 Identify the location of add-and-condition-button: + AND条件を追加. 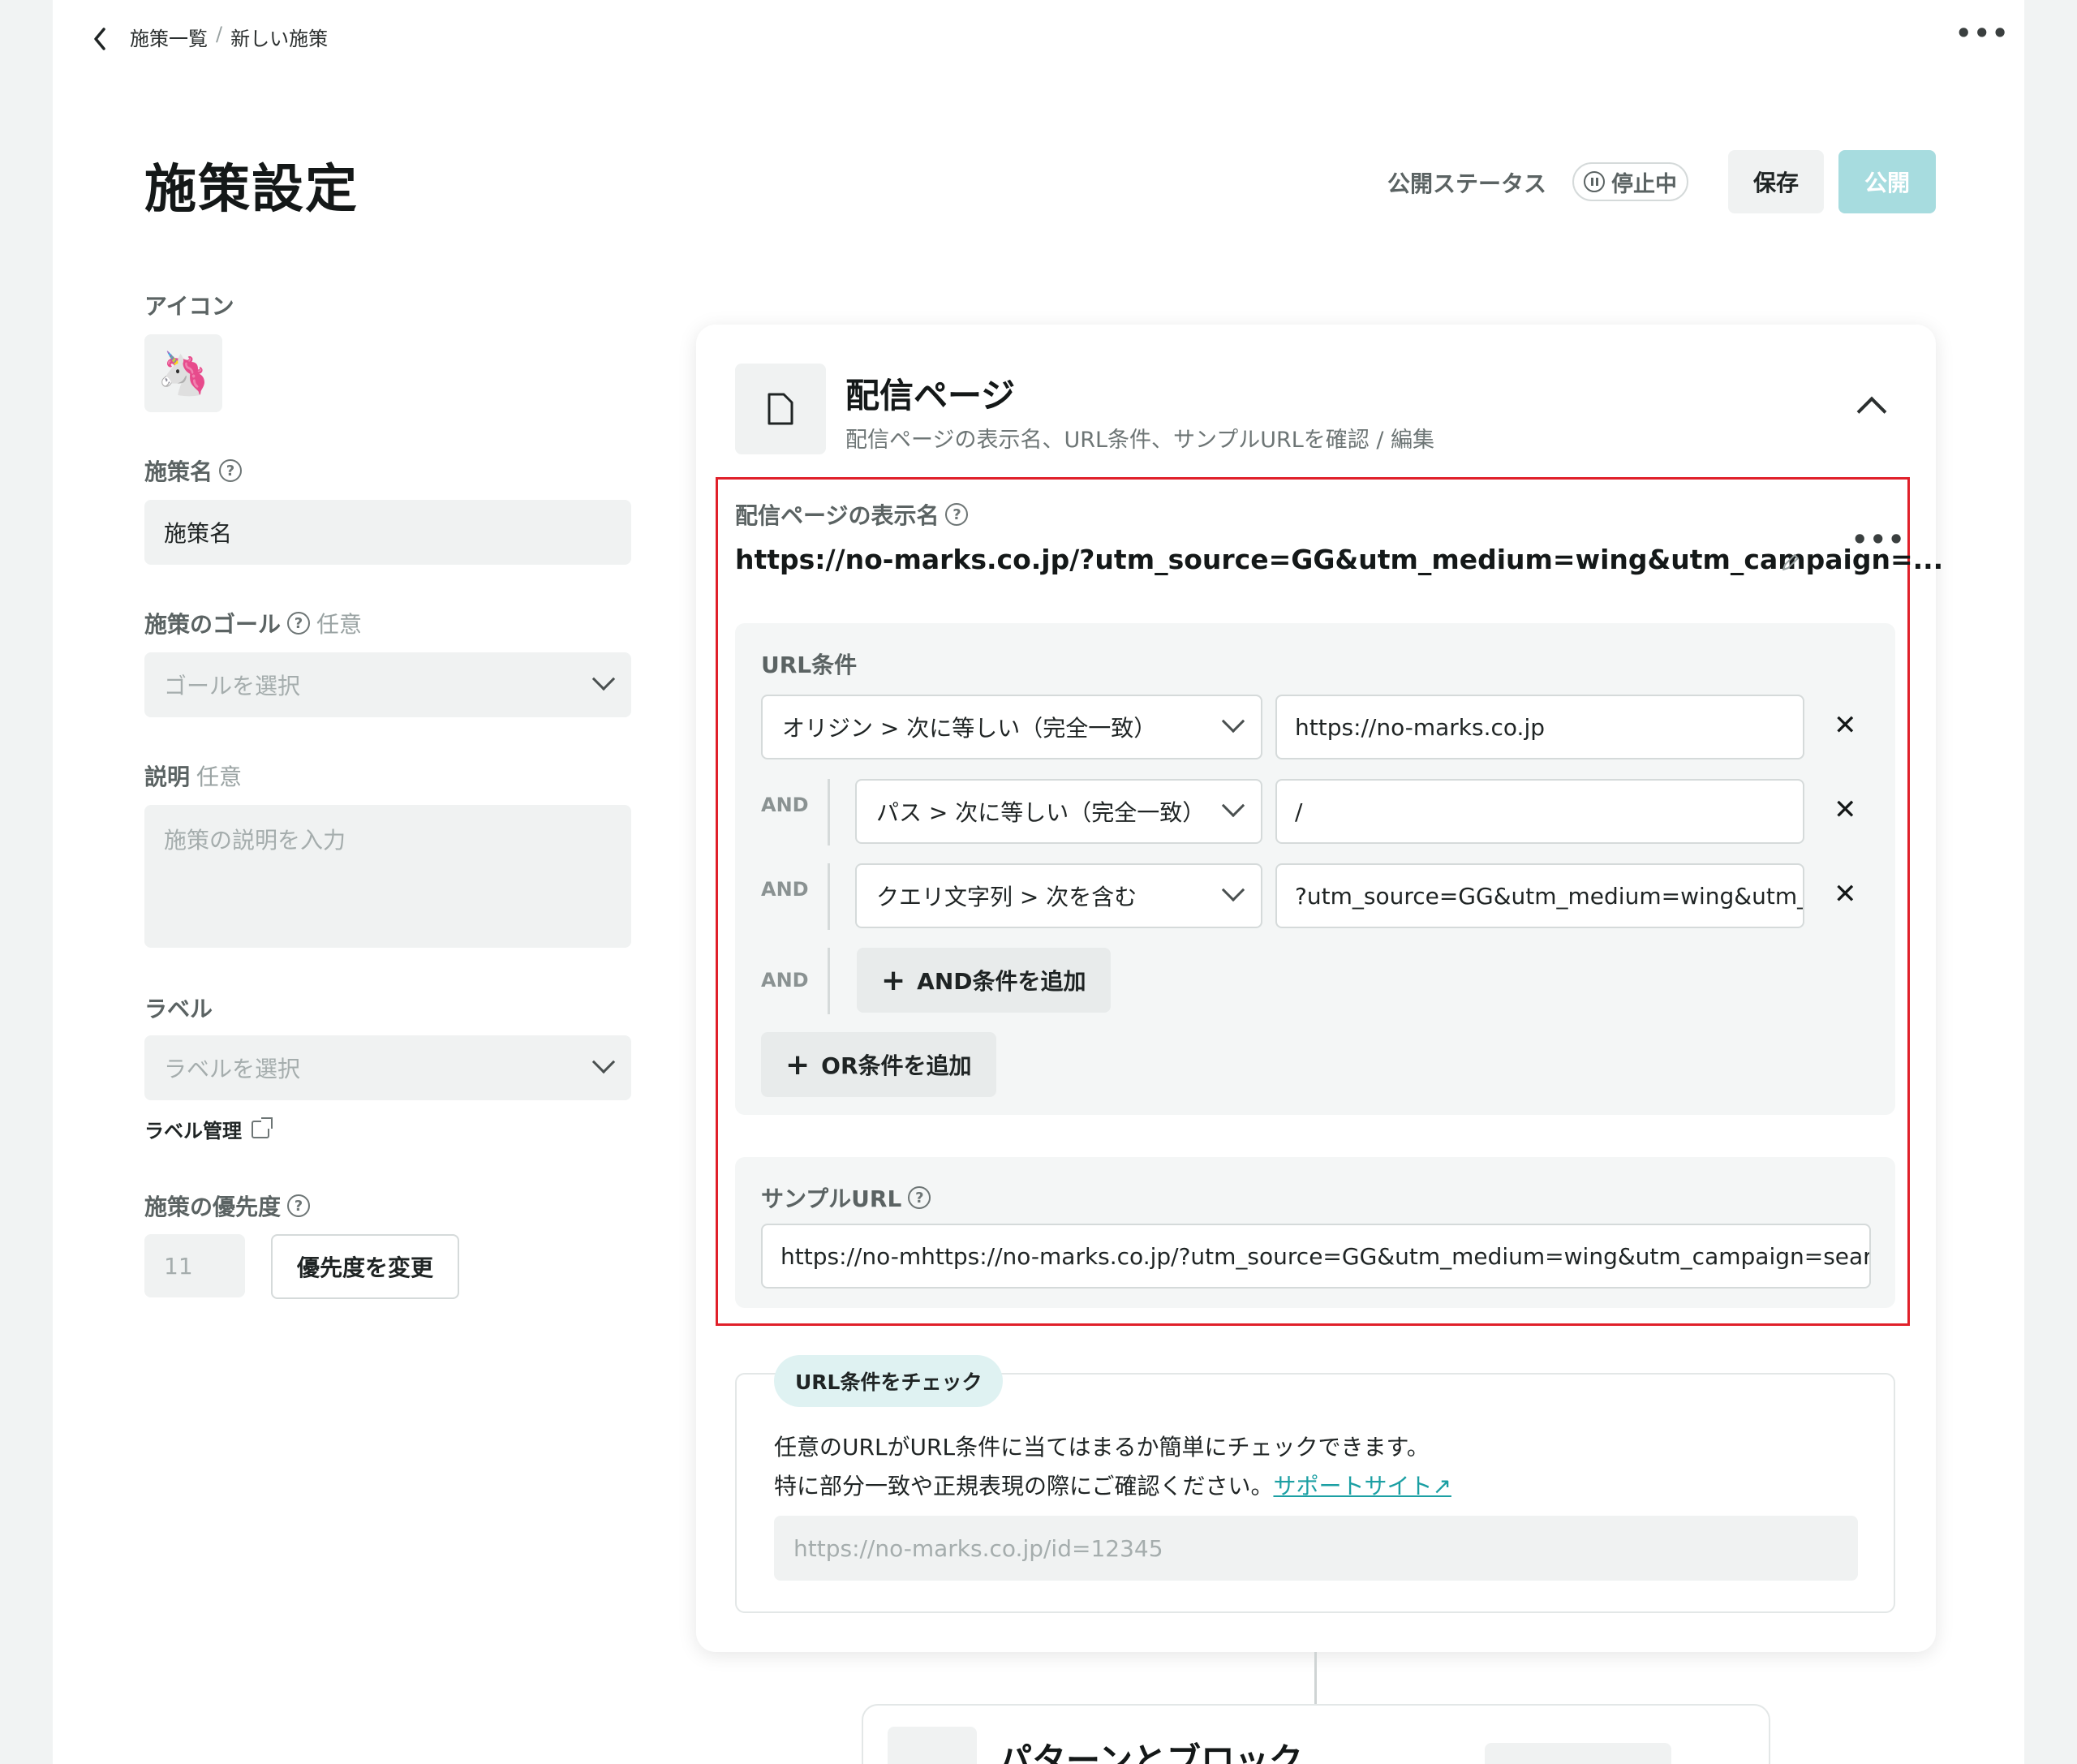
(984, 981).